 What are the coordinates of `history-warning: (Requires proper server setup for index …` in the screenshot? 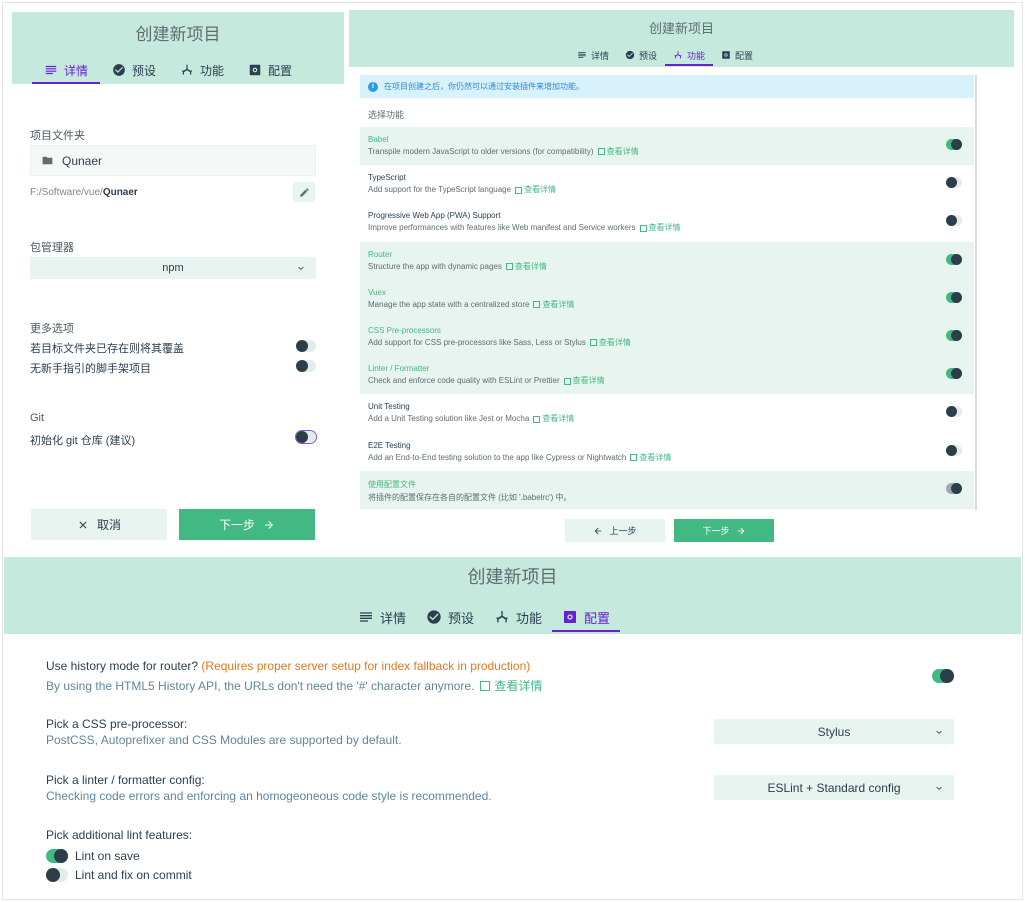 It's located at (366, 666).